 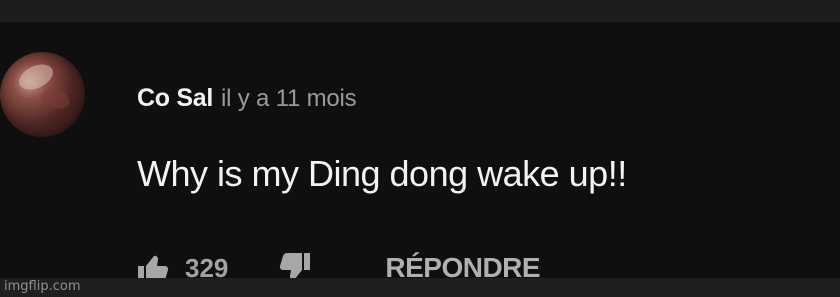 What do you see at coordinates (175, 98) in the screenshot?
I see `author-name: Co Sal` at bounding box center [175, 98].